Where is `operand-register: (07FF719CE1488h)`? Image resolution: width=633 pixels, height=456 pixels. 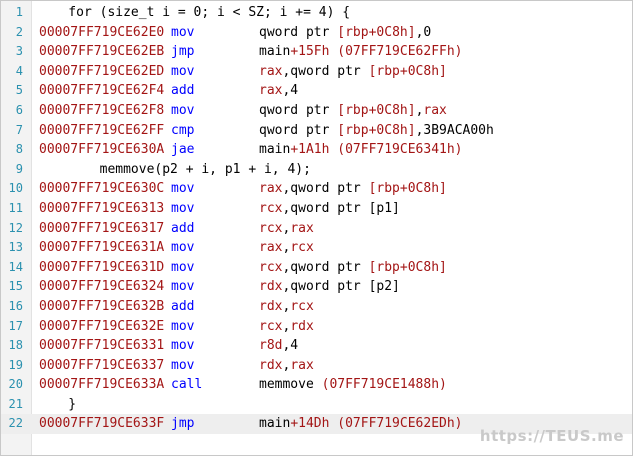
operand-register: (07FF719CE1488h) is located at coordinates (384, 385).